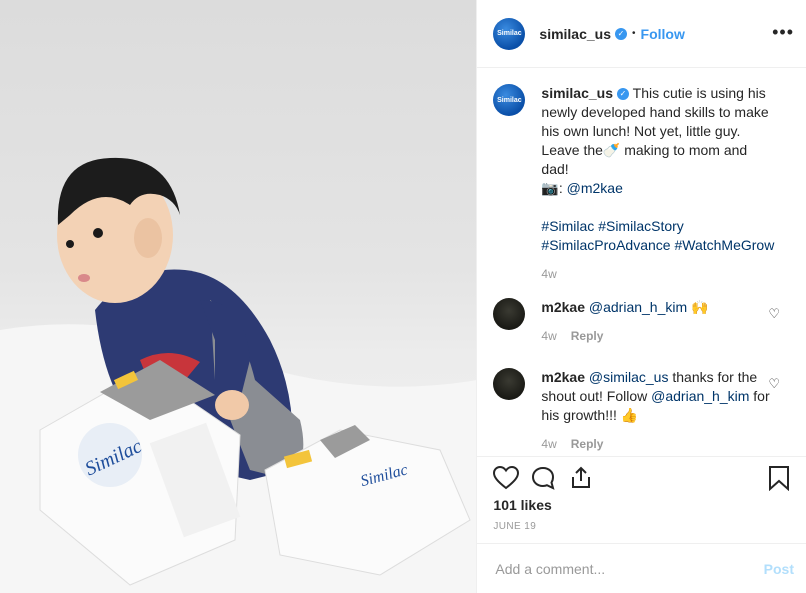  What do you see at coordinates (629, 415) in the screenshot?
I see `thumbs-up-emoji: 👍` at bounding box center [629, 415].